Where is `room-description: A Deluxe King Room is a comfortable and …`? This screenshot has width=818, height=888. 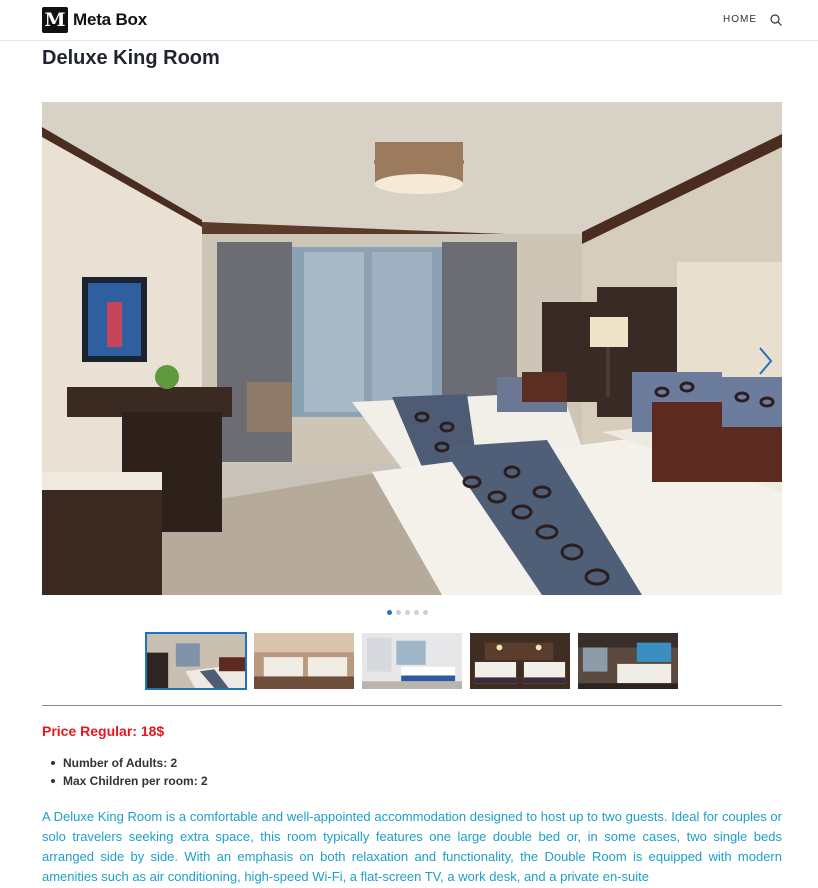
room-description: A Deluxe King Room is a comfortable and … is located at coordinates (412, 846).